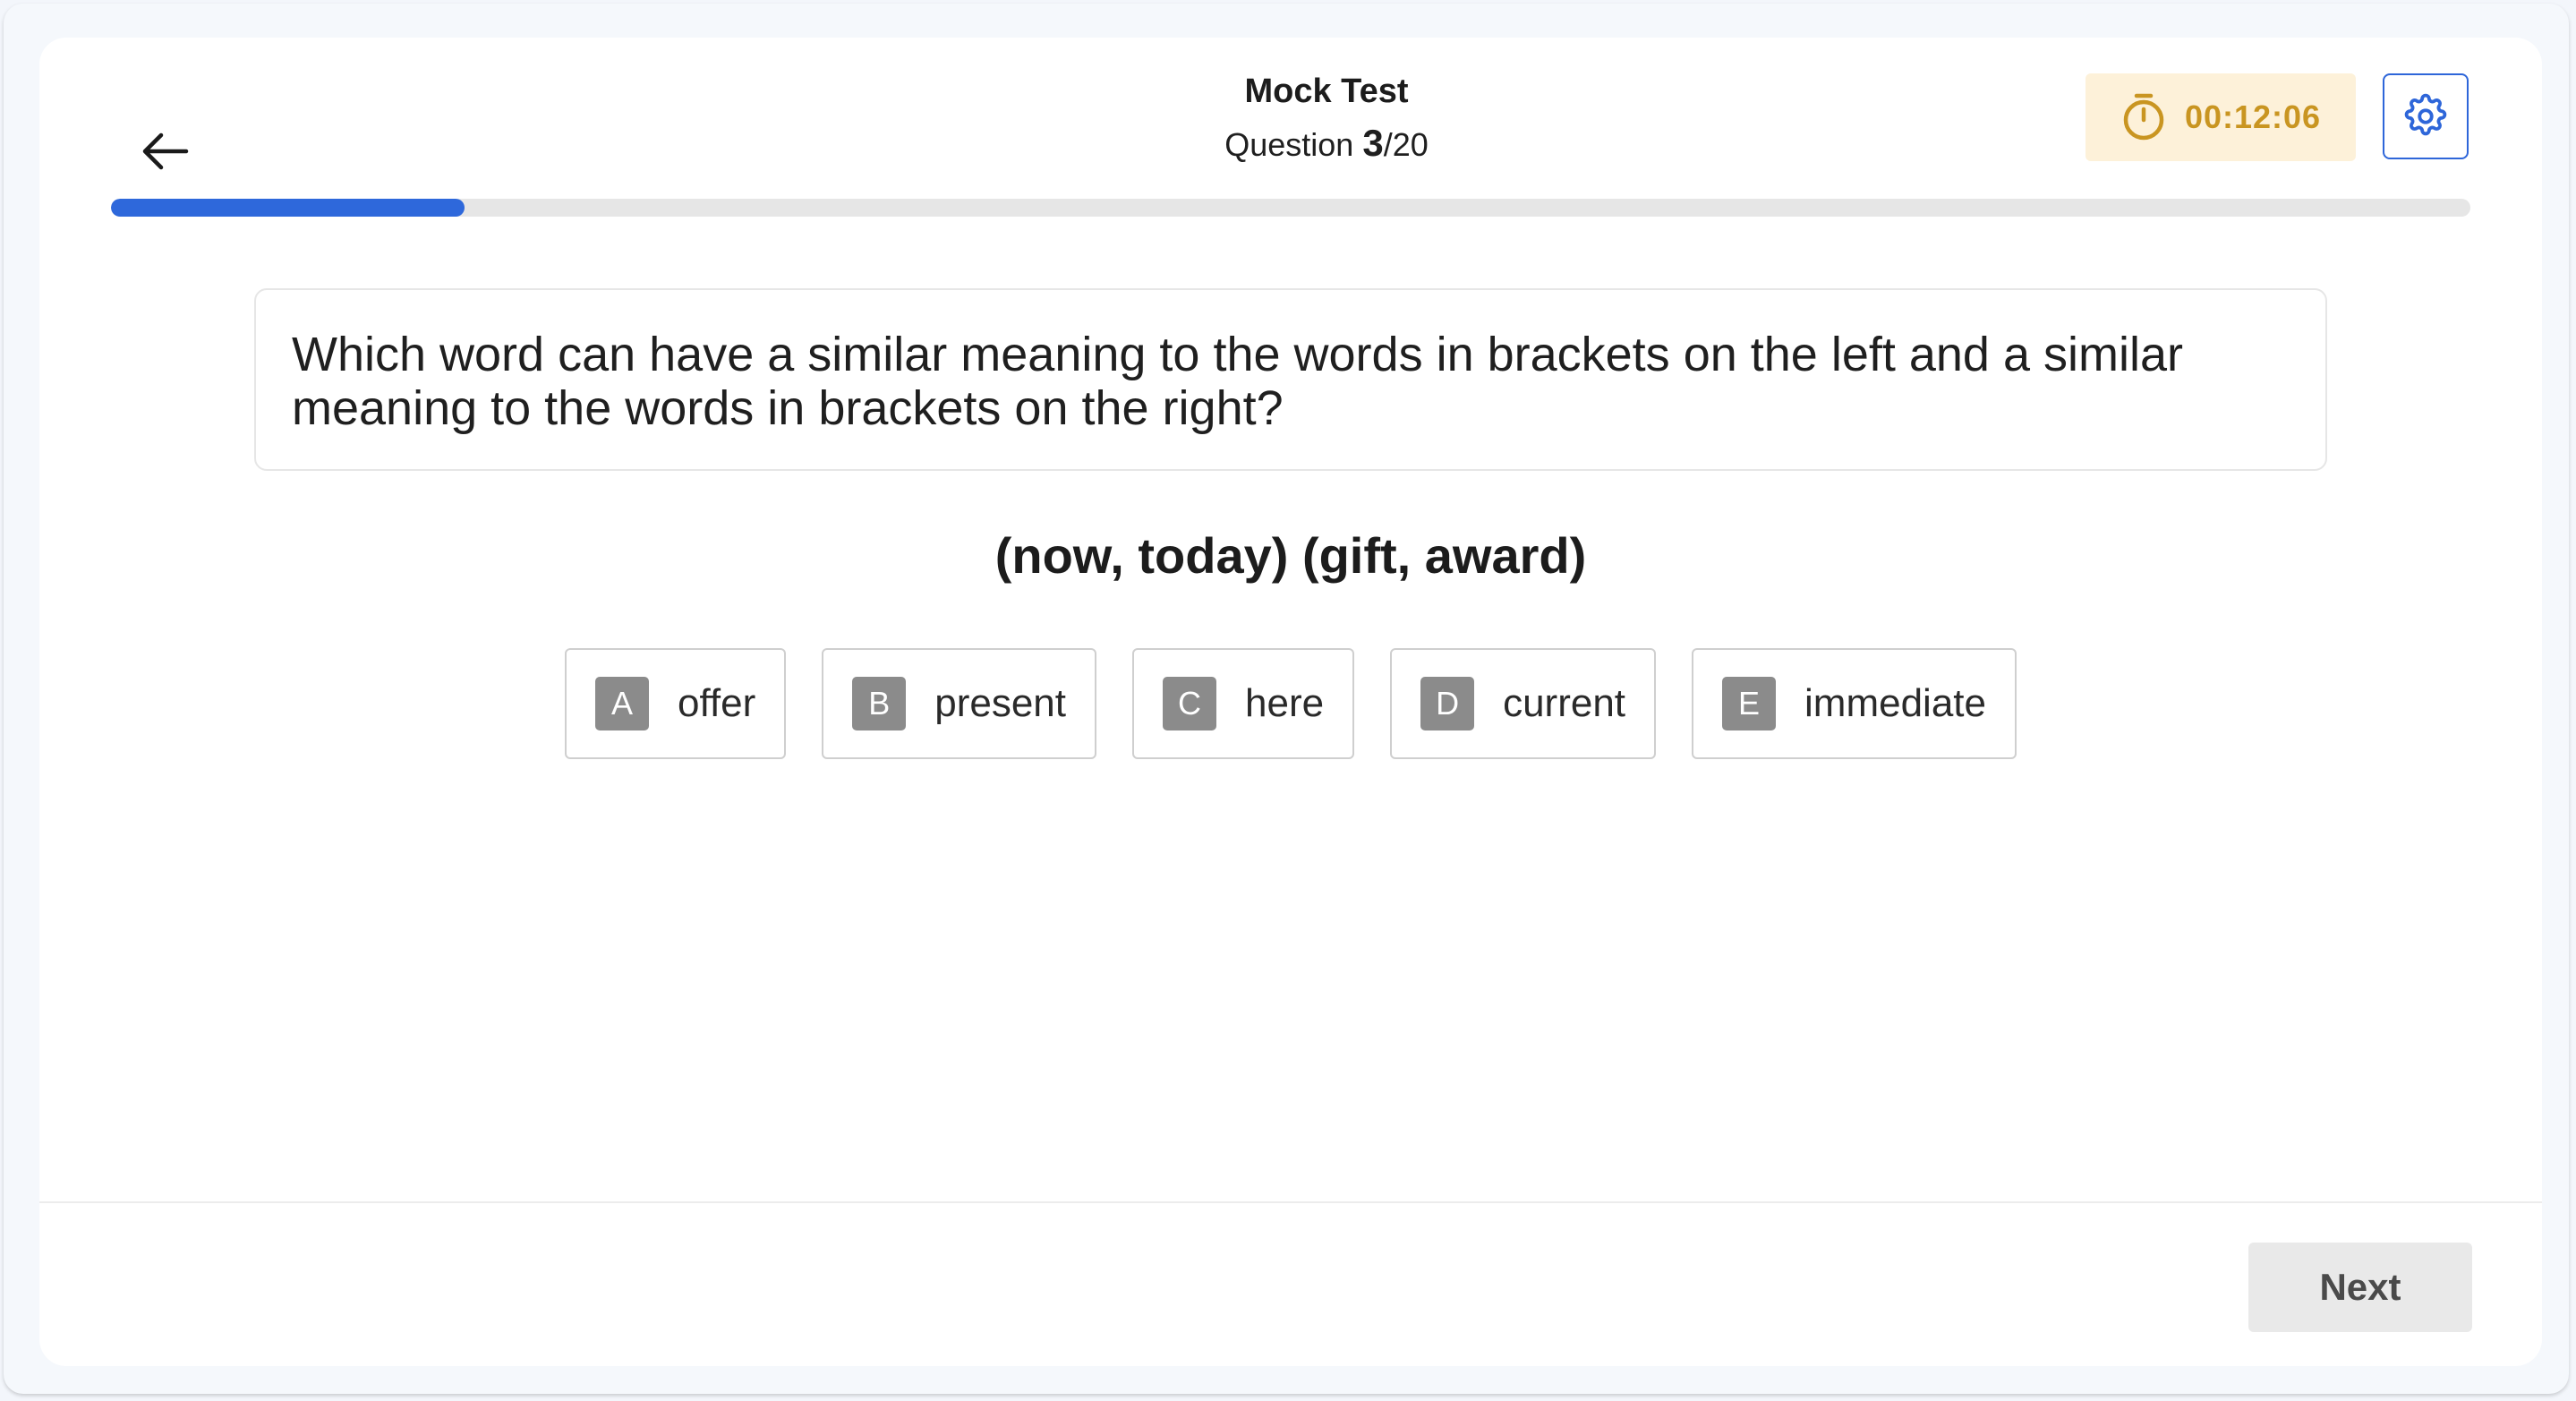 The width and height of the screenshot is (2576, 1401). I want to click on arrow-left-icon, so click(165, 151).